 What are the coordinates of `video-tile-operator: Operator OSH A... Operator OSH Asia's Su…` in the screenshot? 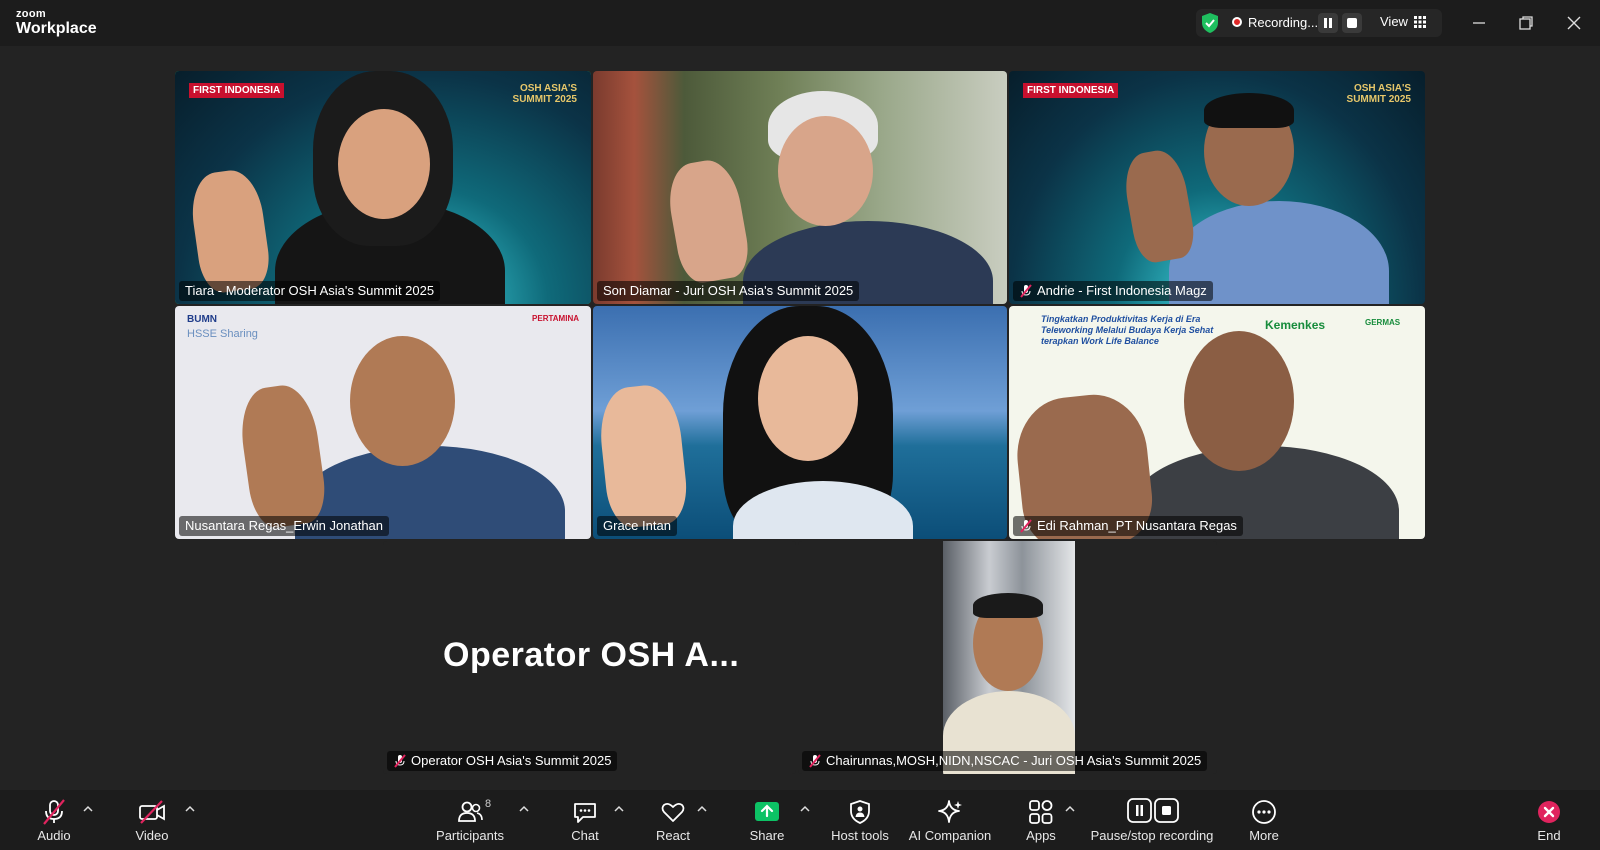 It's located at (589, 657).